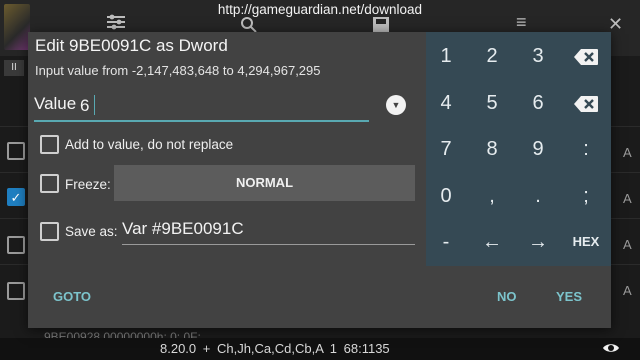 The height and width of the screenshot is (360, 640). Describe the element at coordinates (492, 103) in the screenshot. I see `key-5: 5` at that location.